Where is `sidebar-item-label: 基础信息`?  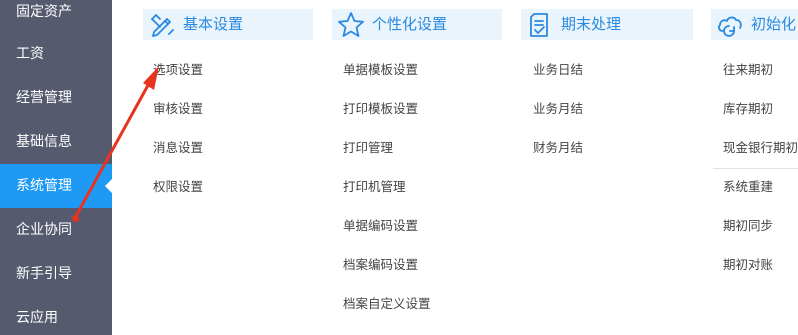 sidebar-item-label: 基础信息 is located at coordinates (44, 142).